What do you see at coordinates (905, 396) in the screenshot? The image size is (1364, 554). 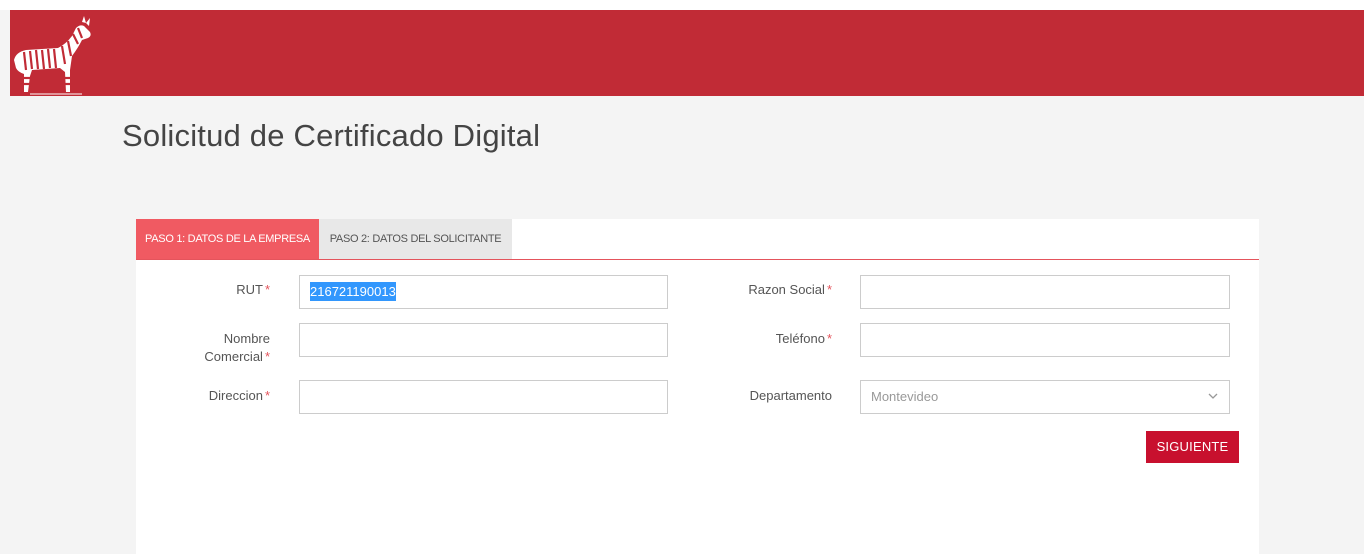 I see `departamento-select-value: Montevideo` at bounding box center [905, 396].